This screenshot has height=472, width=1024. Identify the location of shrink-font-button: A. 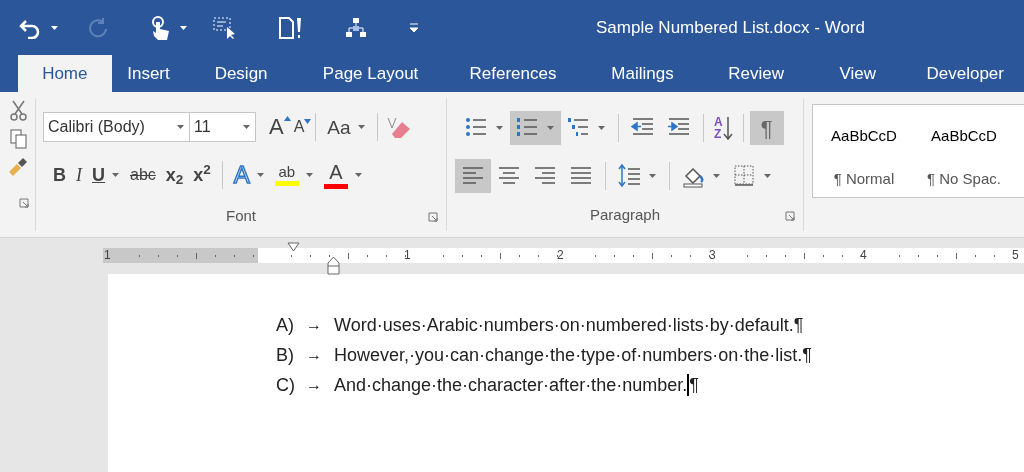
(299, 127).